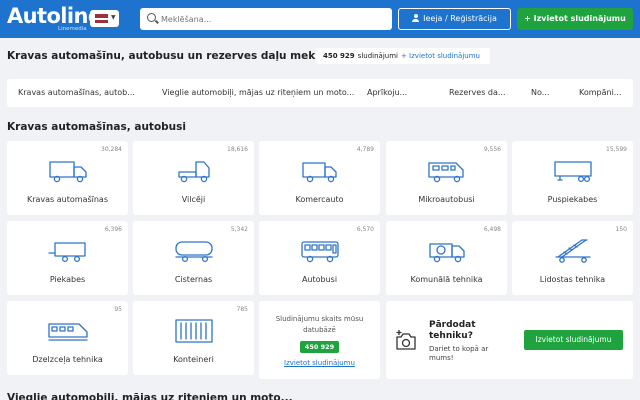 The width and height of the screenshot is (640, 400). I want to click on stats-post-link: Izvietot sludinājumu, so click(319, 363).